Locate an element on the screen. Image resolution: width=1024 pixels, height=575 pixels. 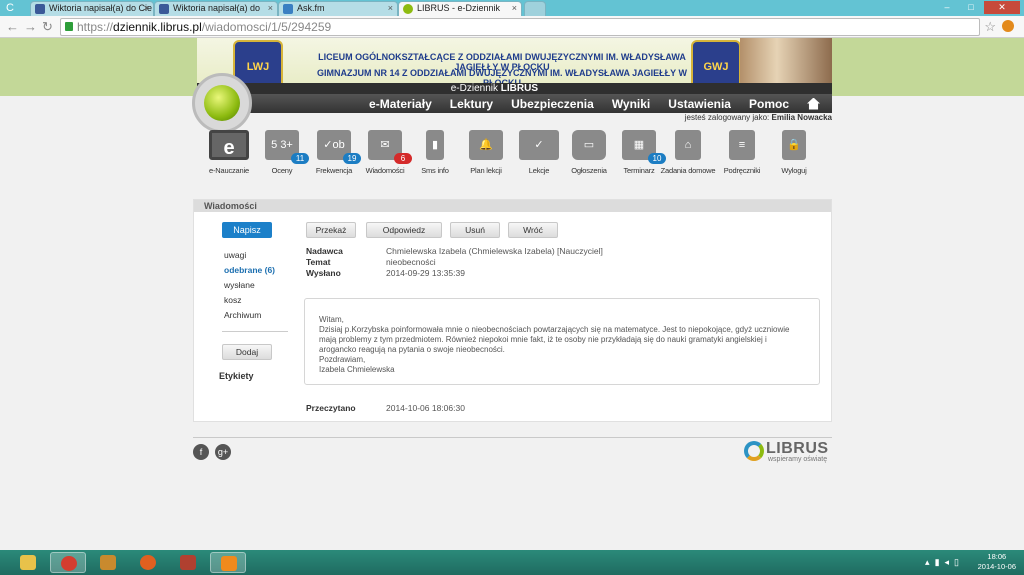
sender-label: Nadawca is located at coordinates (324, 251).